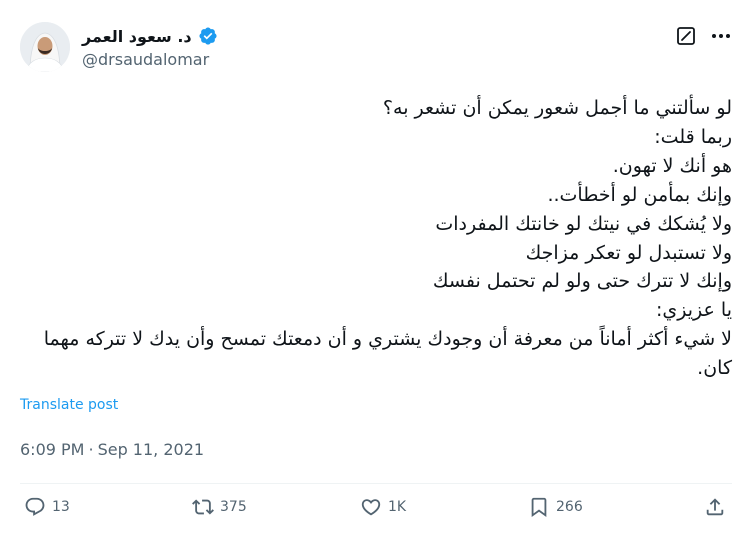  I want to click on divider, so click(376, 483).